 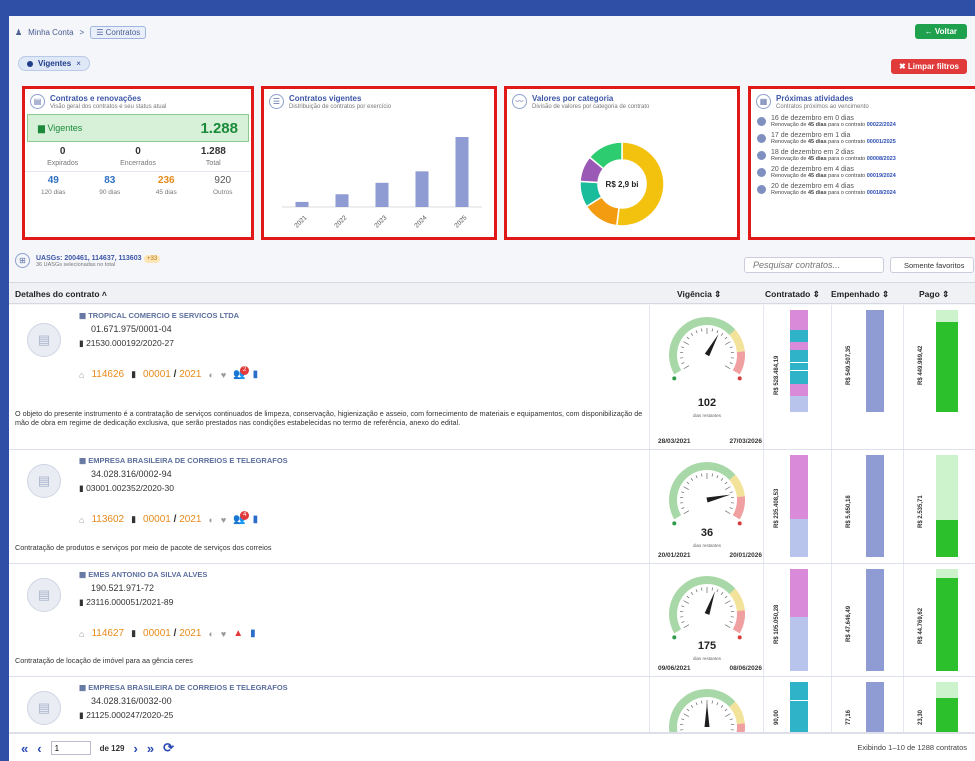 I want to click on x-tick-label: 2022, so click(x=340, y=221).